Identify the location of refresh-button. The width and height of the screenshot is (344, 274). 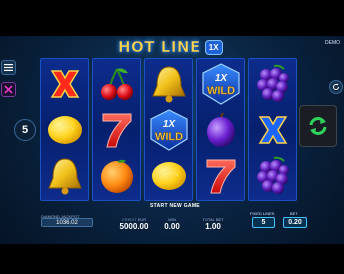
(336, 87).